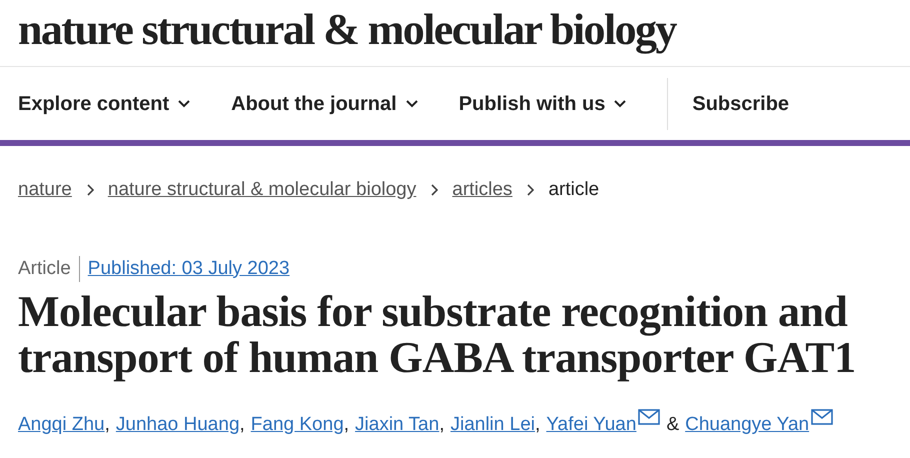 The image size is (910, 458). I want to click on article-type: Article, so click(44, 268).